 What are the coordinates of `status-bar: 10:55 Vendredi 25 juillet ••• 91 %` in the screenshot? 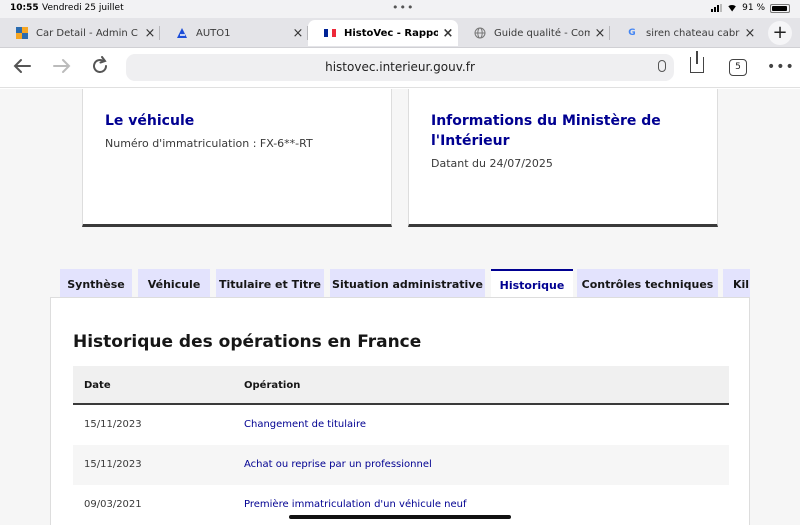 It's located at (400, 9).